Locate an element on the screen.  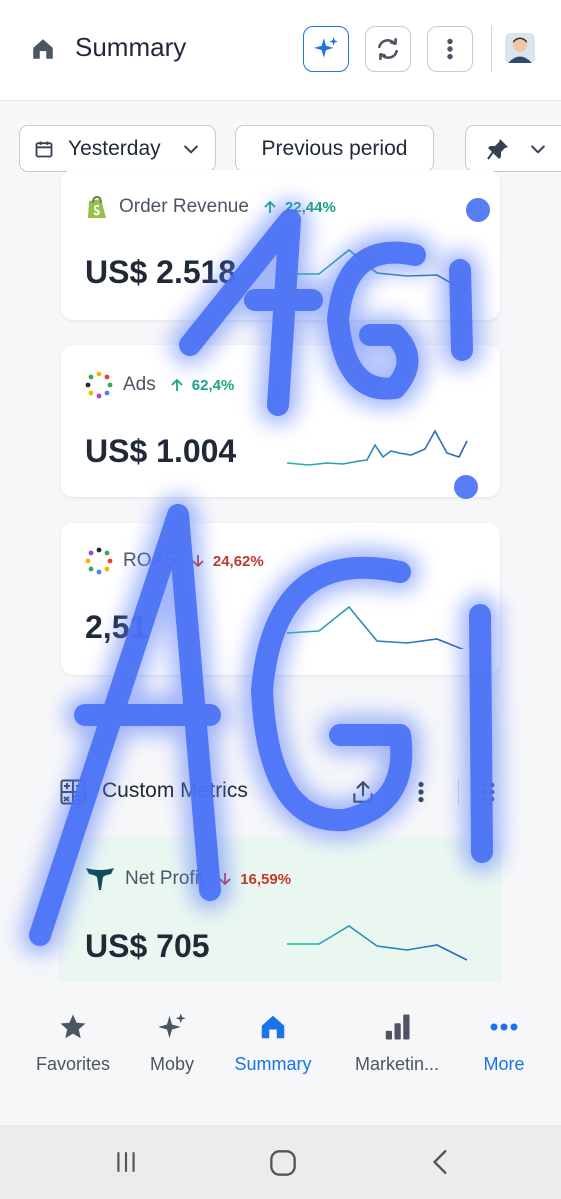
system-navigation-bar is located at coordinates (280, 1162).